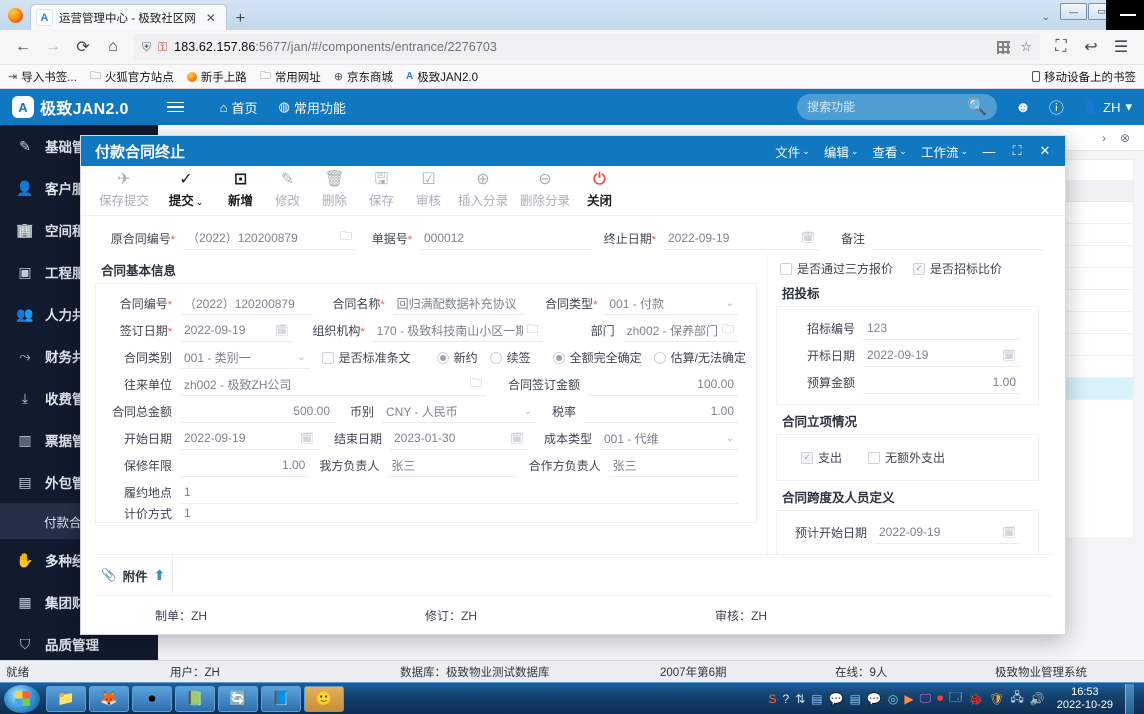 The image size is (1144, 714). I want to click on back-icon: ←, so click(23, 47).